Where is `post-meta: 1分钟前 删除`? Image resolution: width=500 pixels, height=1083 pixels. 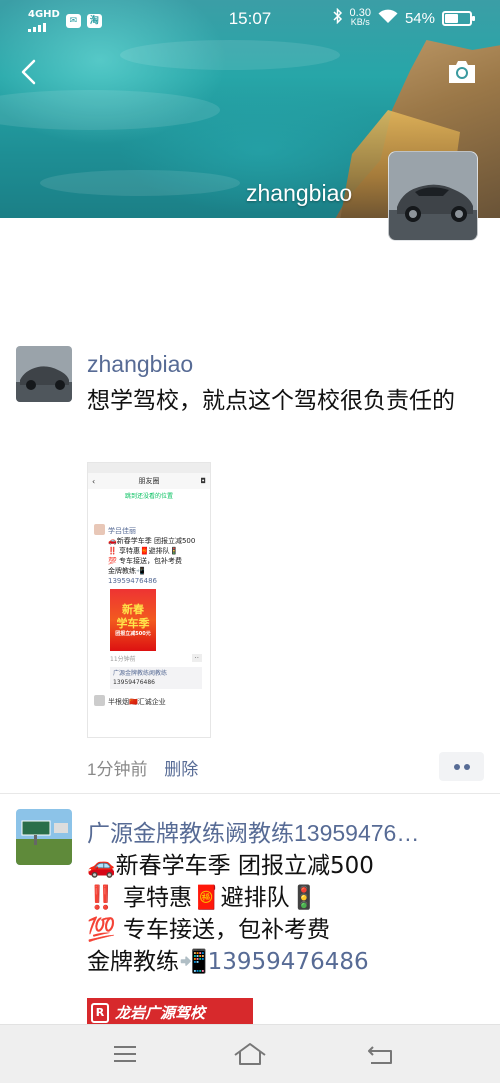 post-meta: 1分钟前 删除 is located at coordinates (142, 767).